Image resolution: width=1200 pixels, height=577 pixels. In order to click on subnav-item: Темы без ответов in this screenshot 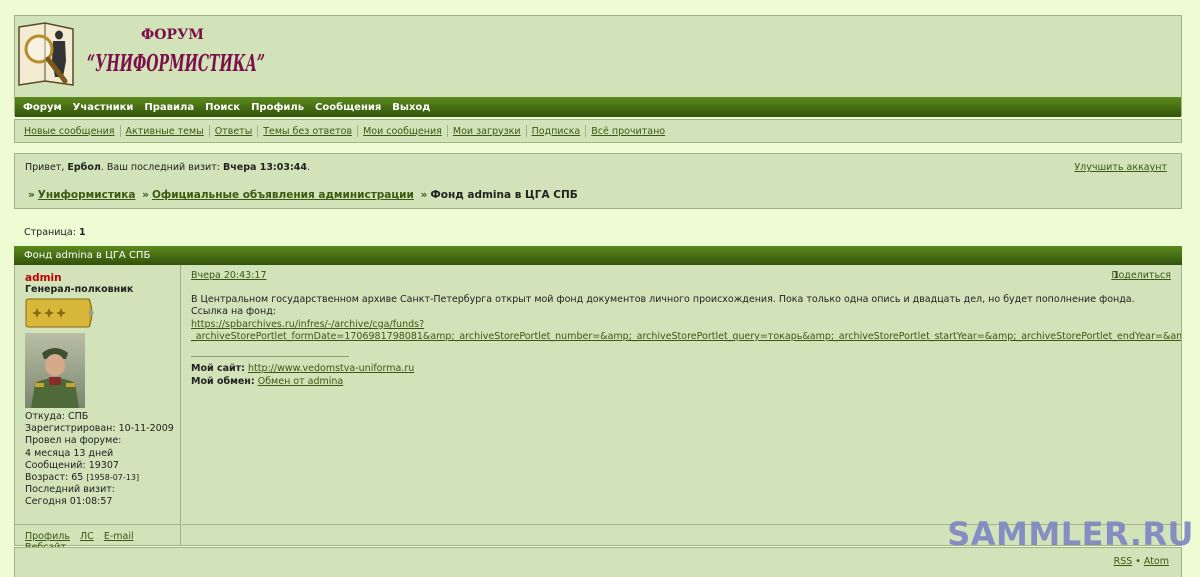, I will do `click(307, 131)`.